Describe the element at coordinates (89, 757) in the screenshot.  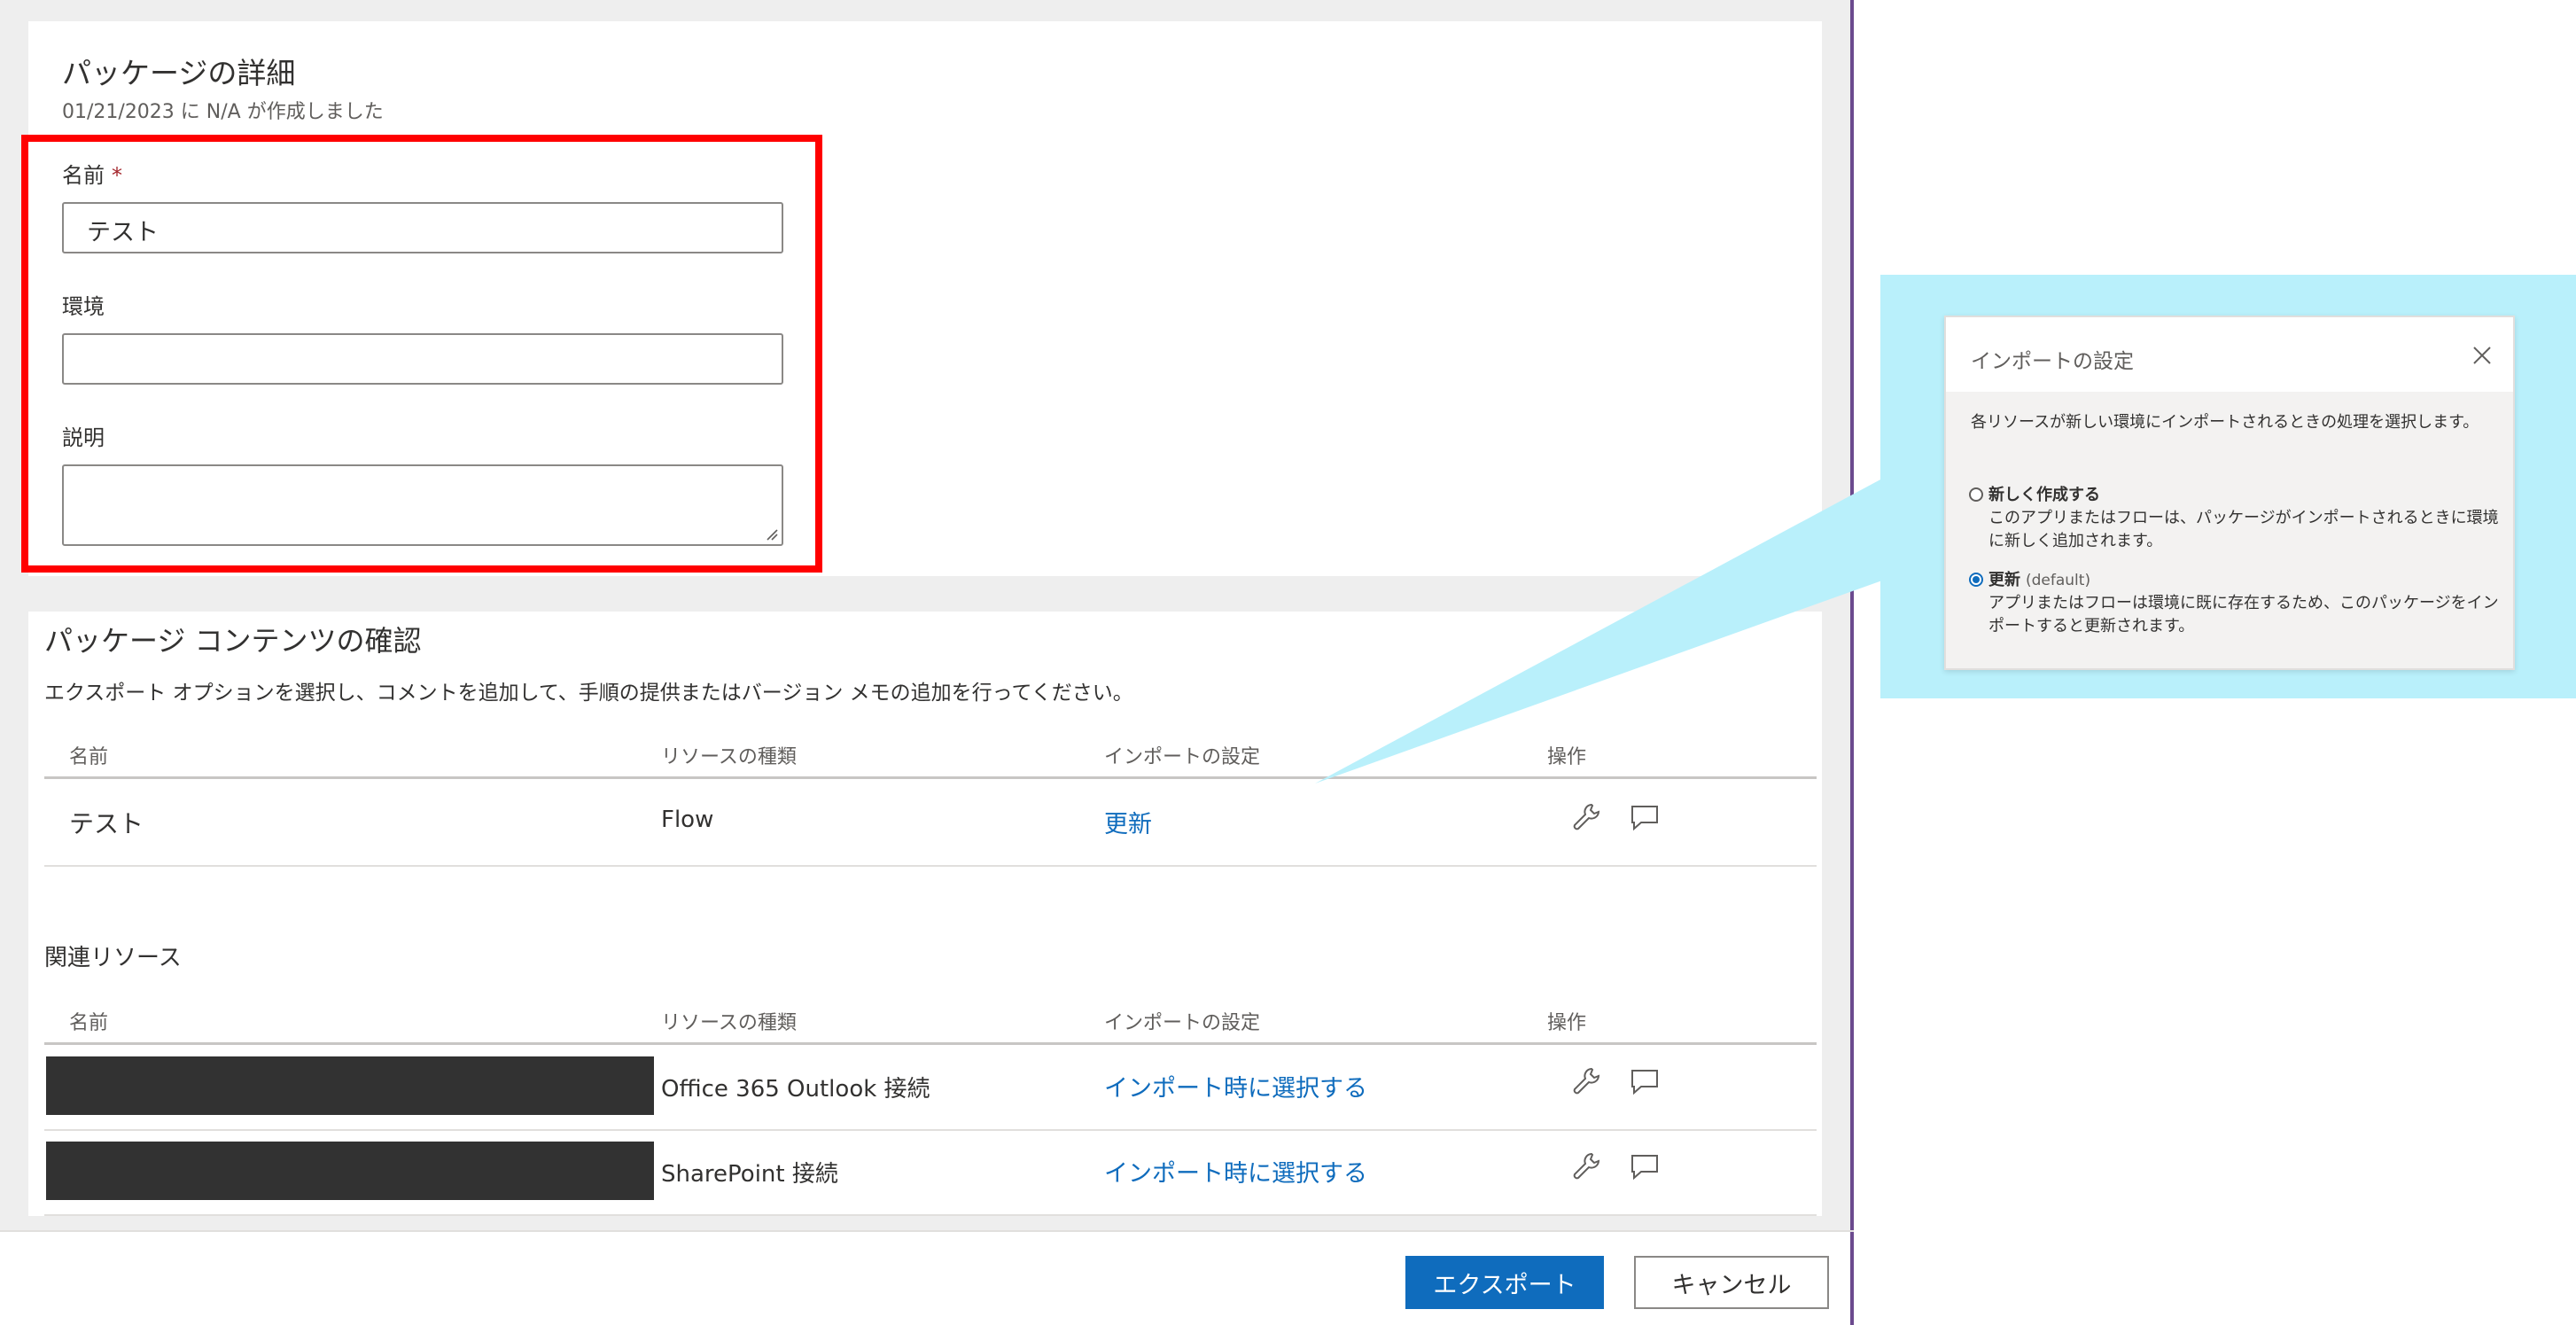
I see `col-name: 名前` at that location.